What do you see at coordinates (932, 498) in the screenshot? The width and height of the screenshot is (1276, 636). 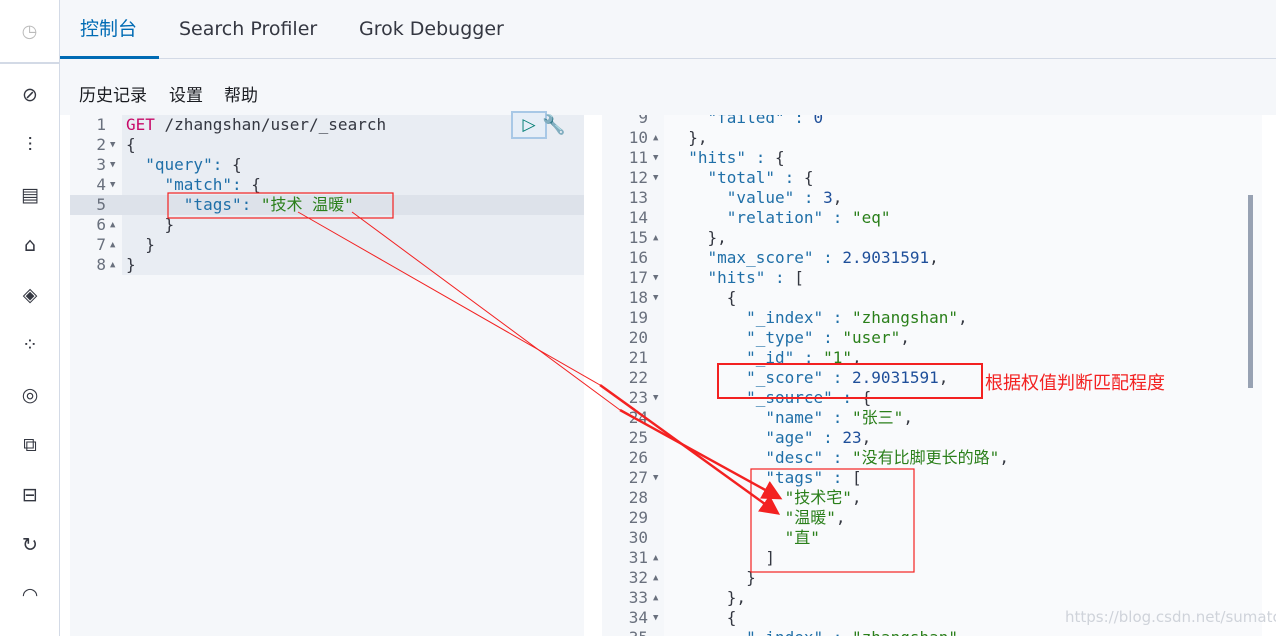 I see `code-line: 28 "技术宅",` at bounding box center [932, 498].